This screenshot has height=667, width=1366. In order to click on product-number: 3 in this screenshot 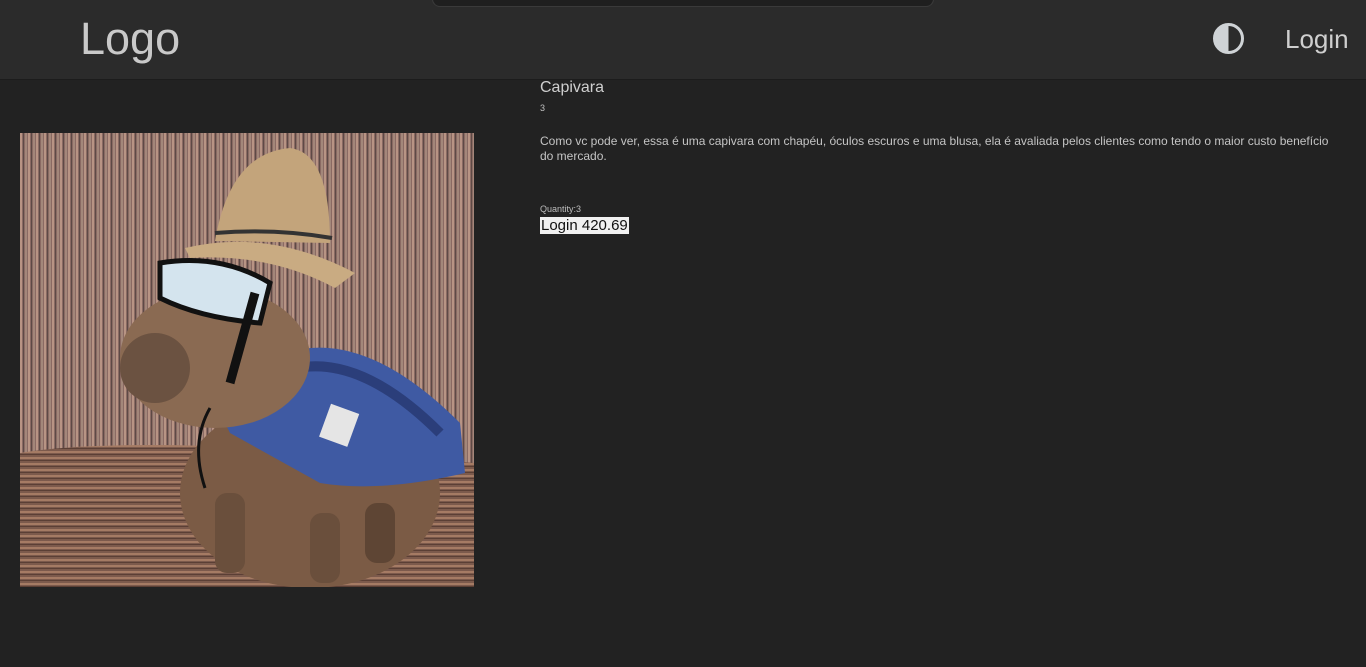, I will do `click(543, 108)`.